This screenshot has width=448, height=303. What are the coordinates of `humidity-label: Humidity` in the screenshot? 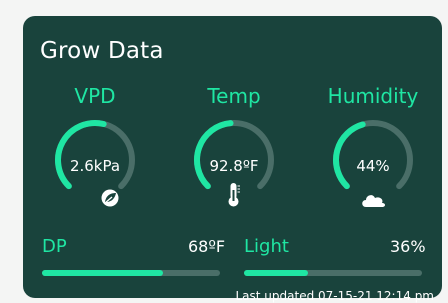 It's located at (373, 96).